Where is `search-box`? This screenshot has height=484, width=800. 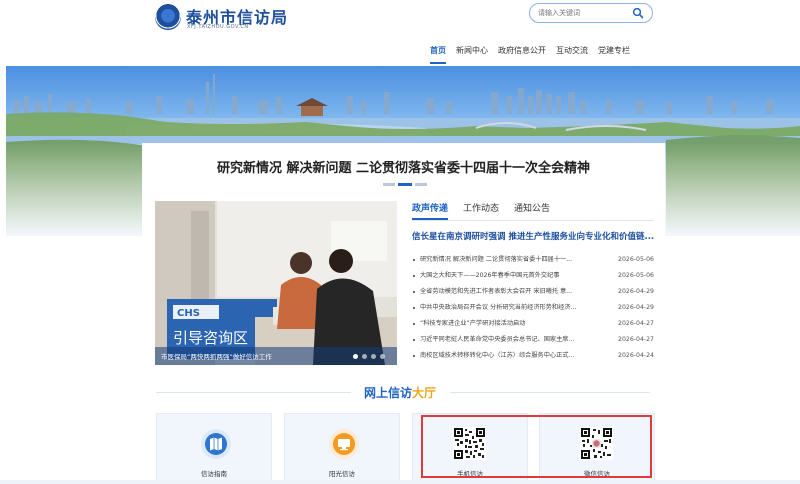
search-box is located at coordinates (591, 13).